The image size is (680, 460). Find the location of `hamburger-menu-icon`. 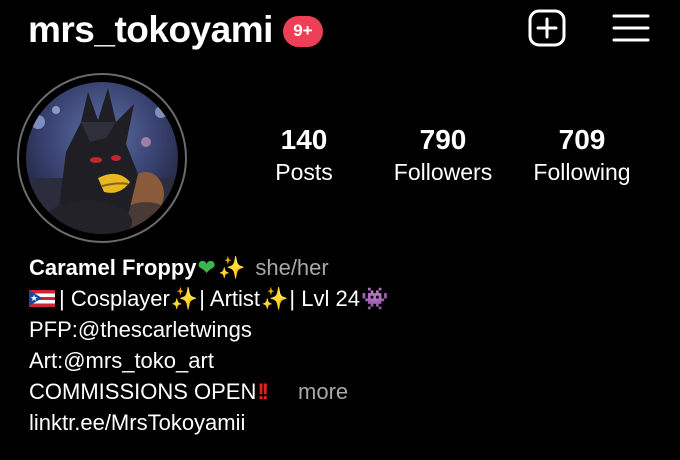

hamburger-menu-icon is located at coordinates (631, 28).